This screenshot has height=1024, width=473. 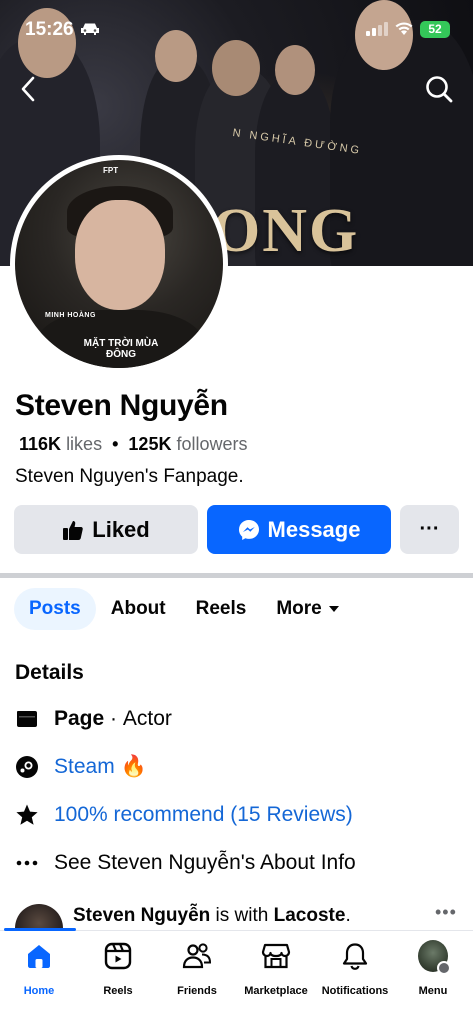 I want to click on nav-label: Menu, so click(x=433, y=991).